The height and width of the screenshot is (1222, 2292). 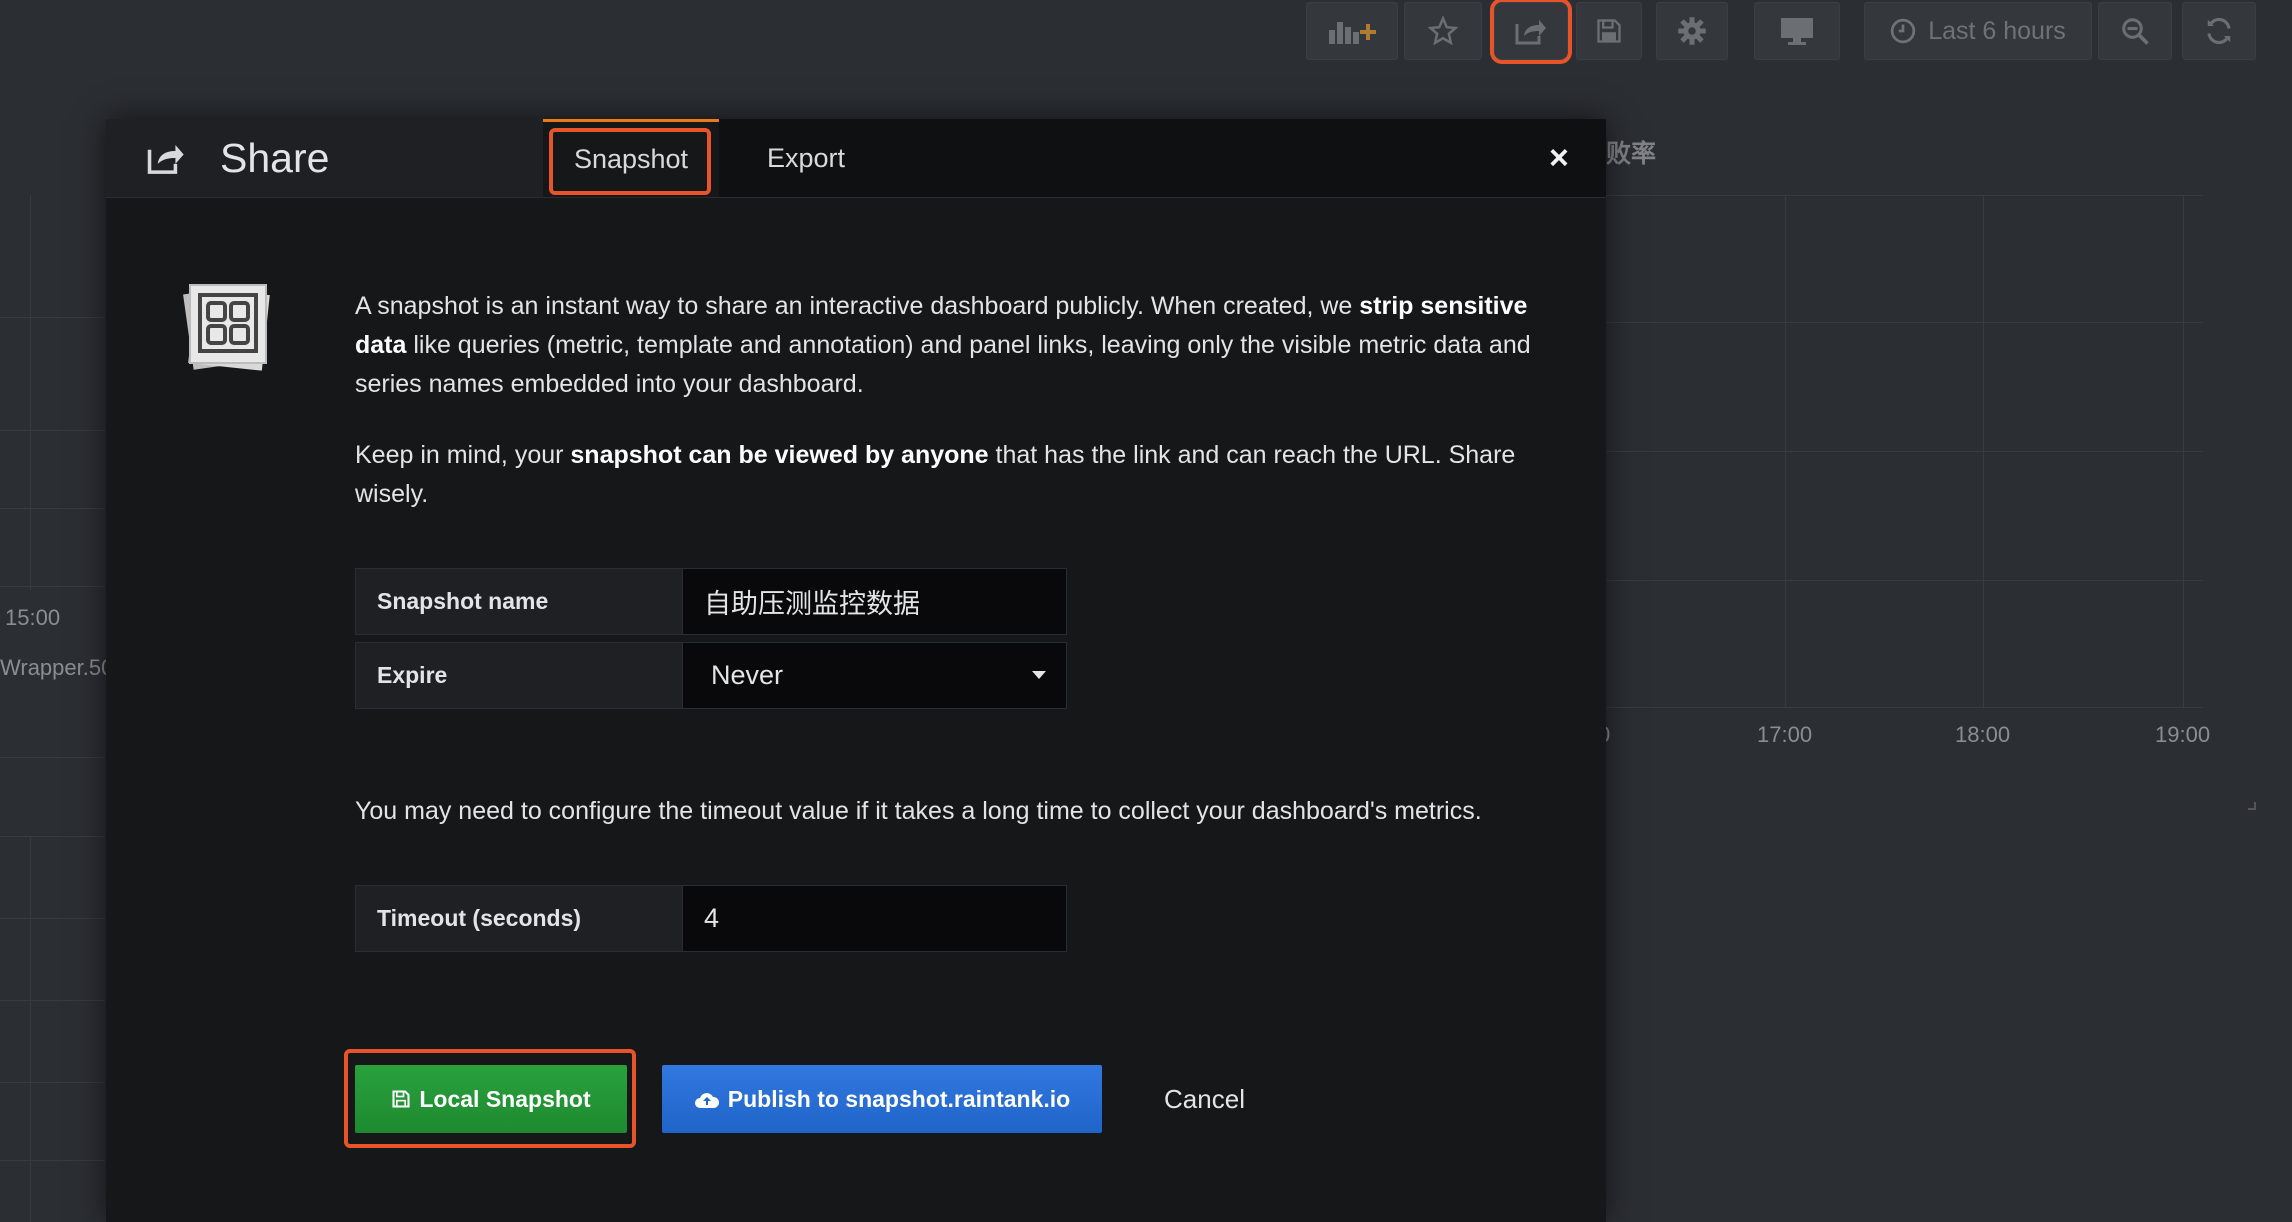 I want to click on cancel-button: Cancel, so click(x=1204, y=1099).